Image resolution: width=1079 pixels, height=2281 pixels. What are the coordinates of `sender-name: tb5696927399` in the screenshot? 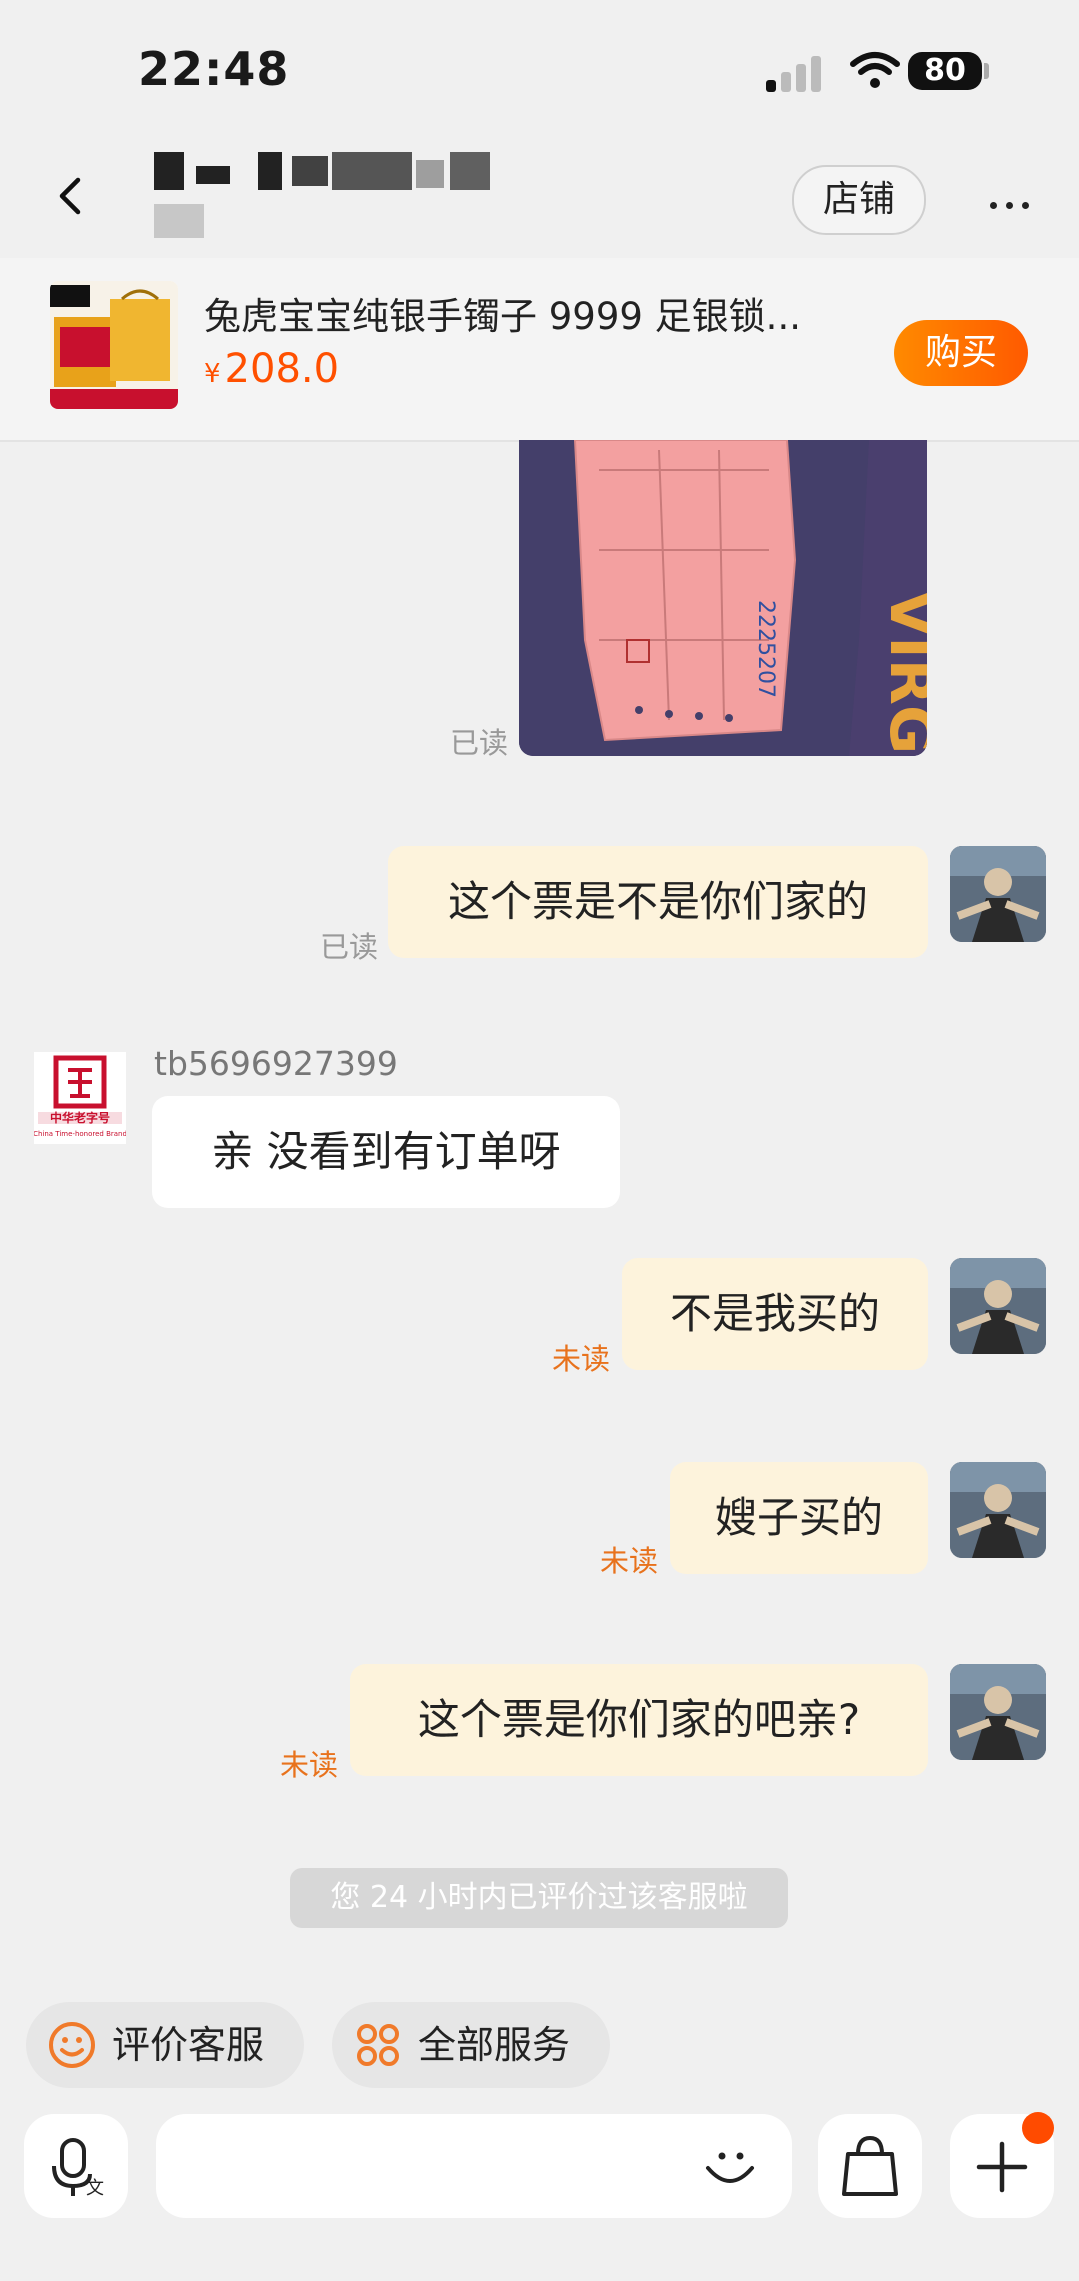 It's located at (276, 1063).